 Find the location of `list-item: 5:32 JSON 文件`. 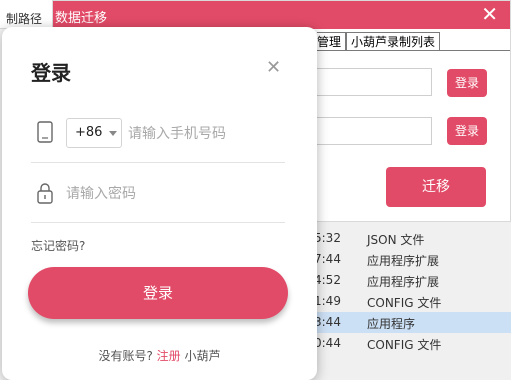

list-item: 5:32 JSON 文件 is located at coordinates (405, 238).